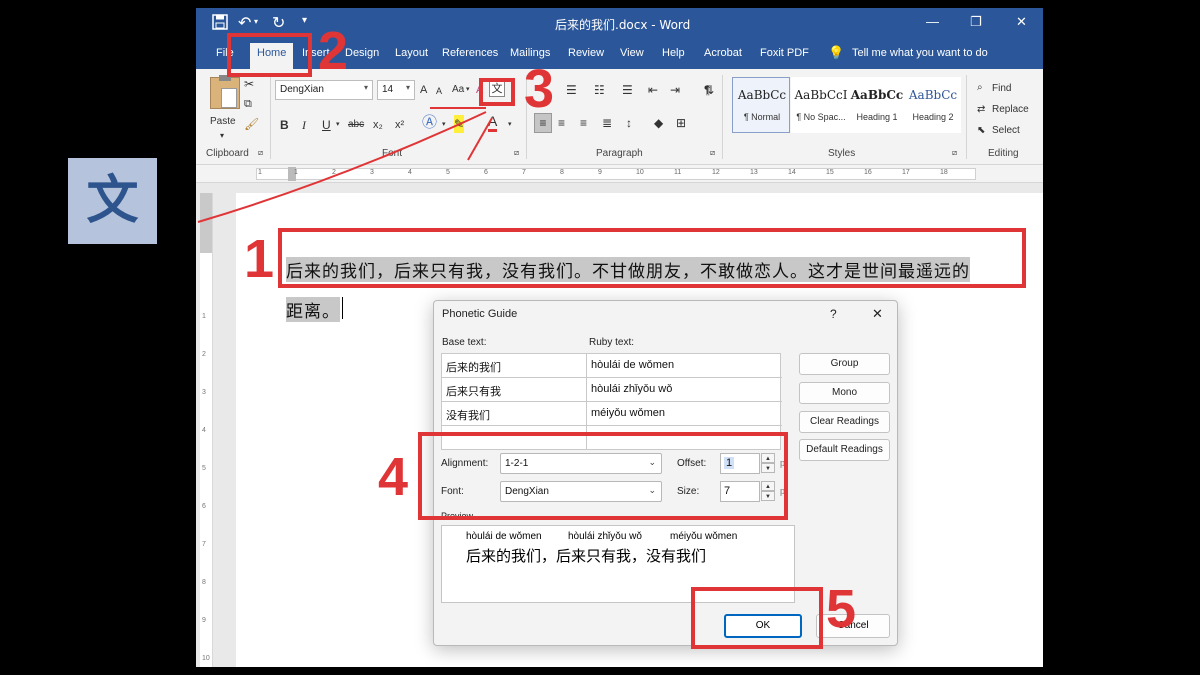 The width and height of the screenshot is (1200, 675). What do you see at coordinates (497, 92) in the screenshot?
I see `annotation-box-phonetic-guide-button` at bounding box center [497, 92].